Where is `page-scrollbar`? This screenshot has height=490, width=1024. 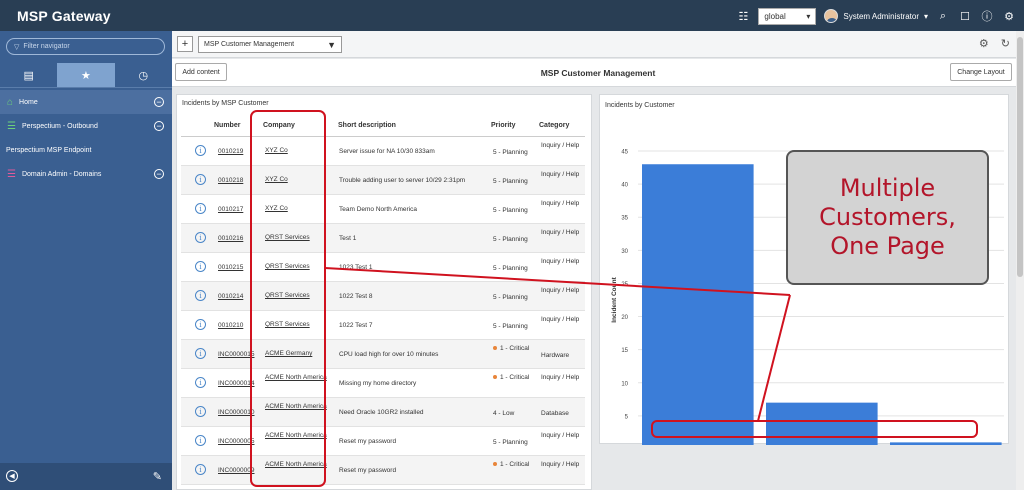 page-scrollbar is located at coordinates (1020, 260).